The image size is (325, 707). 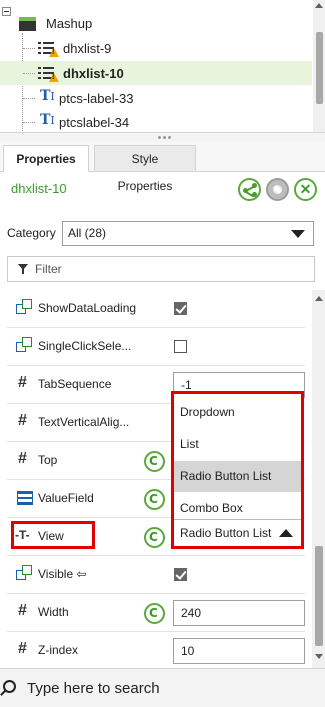 What do you see at coordinates (156, 24) in the screenshot?
I see `tree-item-mashup: Mashup` at bounding box center [156, 24].